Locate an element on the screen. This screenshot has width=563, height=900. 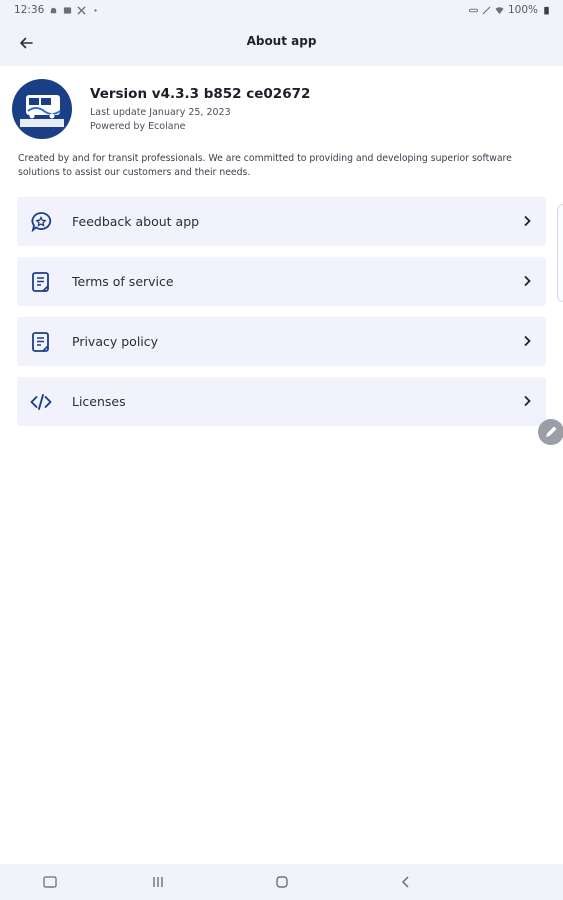
terms-of-service-item: Terms of service is located at coordinates (281, 281).